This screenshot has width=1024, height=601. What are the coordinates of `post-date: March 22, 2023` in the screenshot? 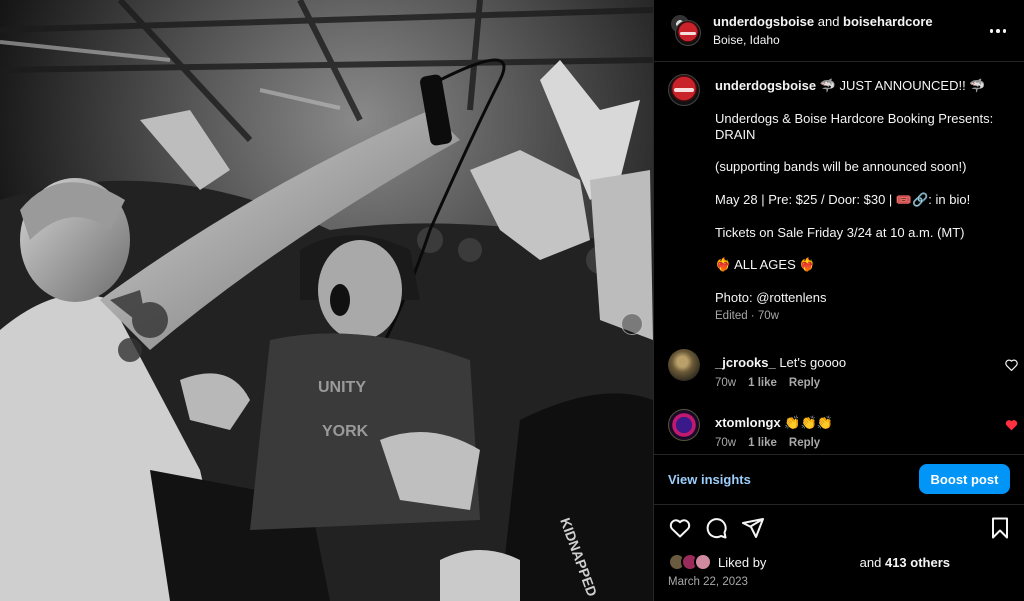 It's located at (708, 582).